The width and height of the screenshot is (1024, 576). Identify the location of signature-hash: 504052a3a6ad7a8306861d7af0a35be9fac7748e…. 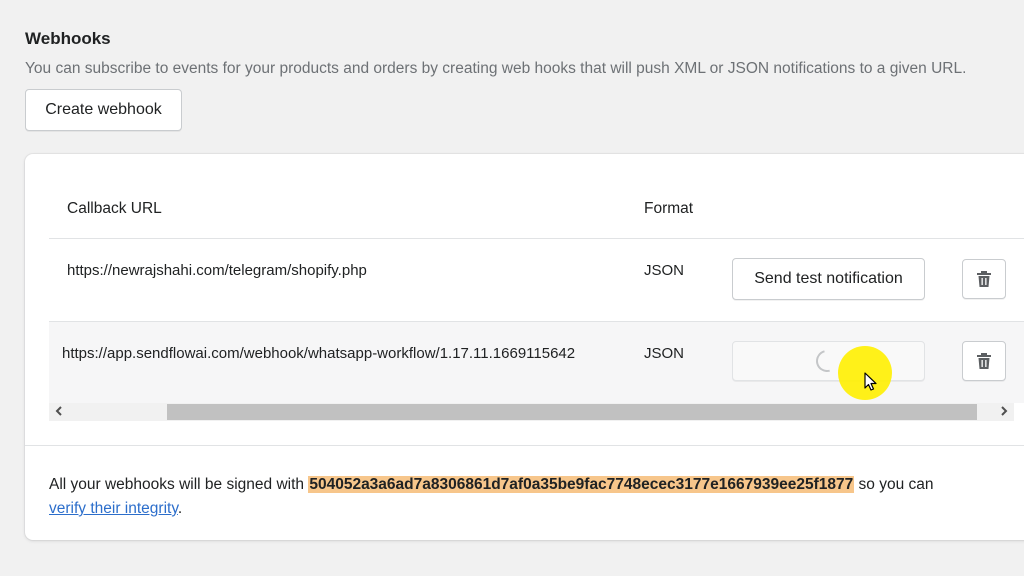
(581, 484).